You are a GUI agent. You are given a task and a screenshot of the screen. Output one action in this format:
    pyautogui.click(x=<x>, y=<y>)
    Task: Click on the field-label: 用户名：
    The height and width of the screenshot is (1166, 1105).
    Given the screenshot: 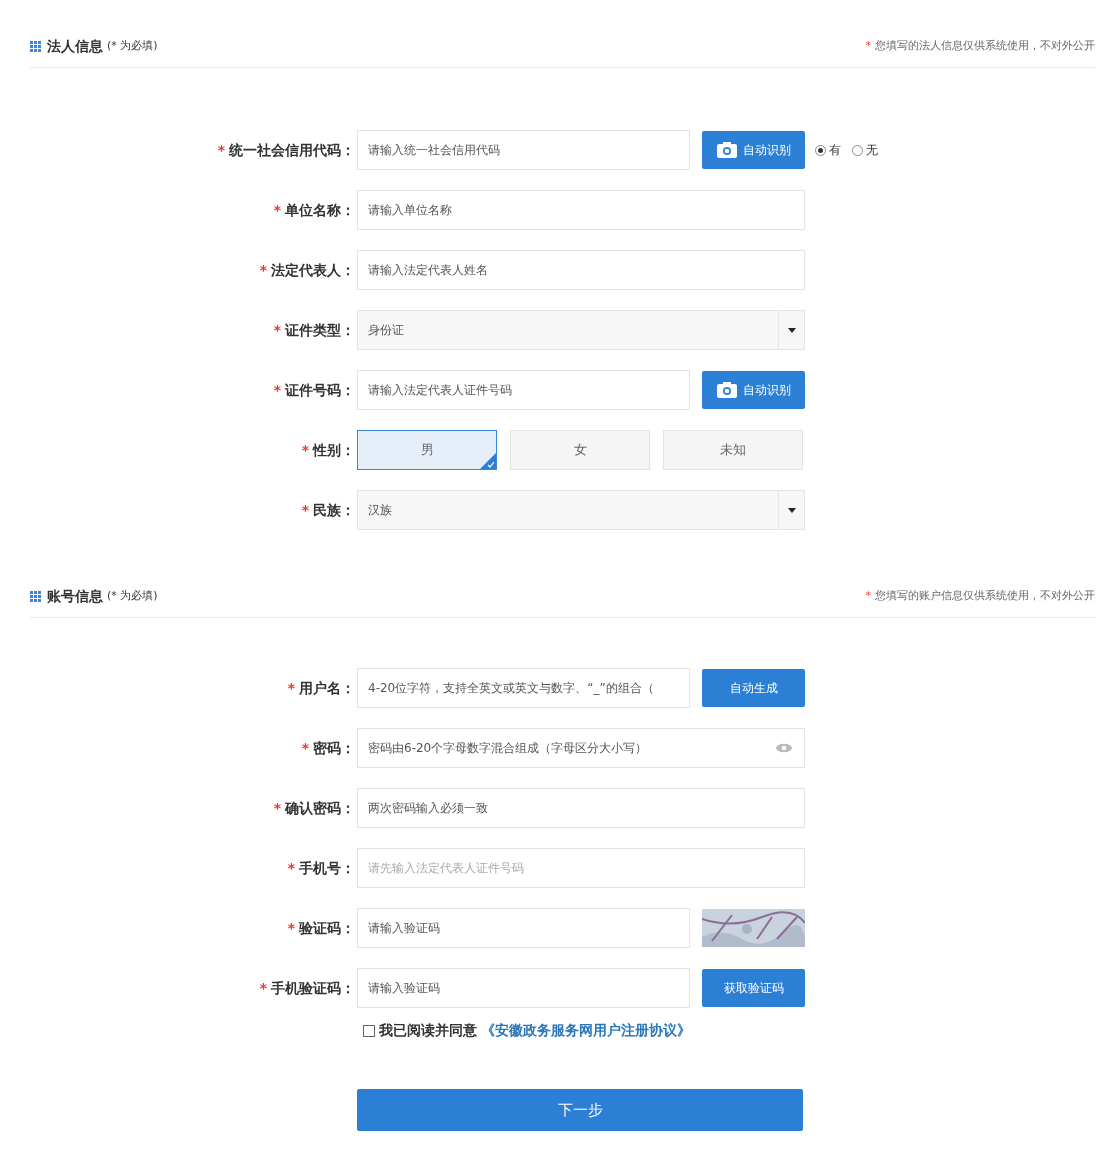 What is the action you would take?
    pyautogui.click(x=327, y=687)
    